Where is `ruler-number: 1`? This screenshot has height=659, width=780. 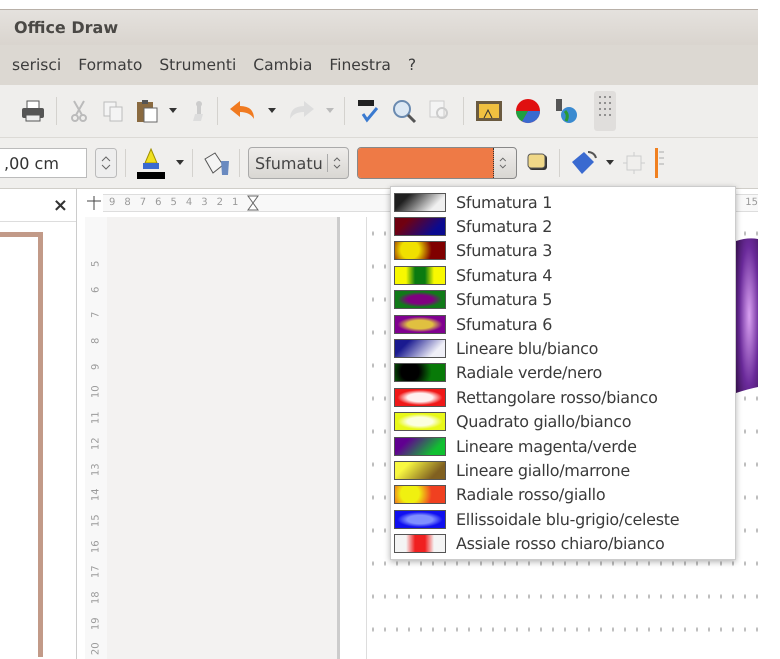 ruler-number: 1 is located at coordinates (235, 203).